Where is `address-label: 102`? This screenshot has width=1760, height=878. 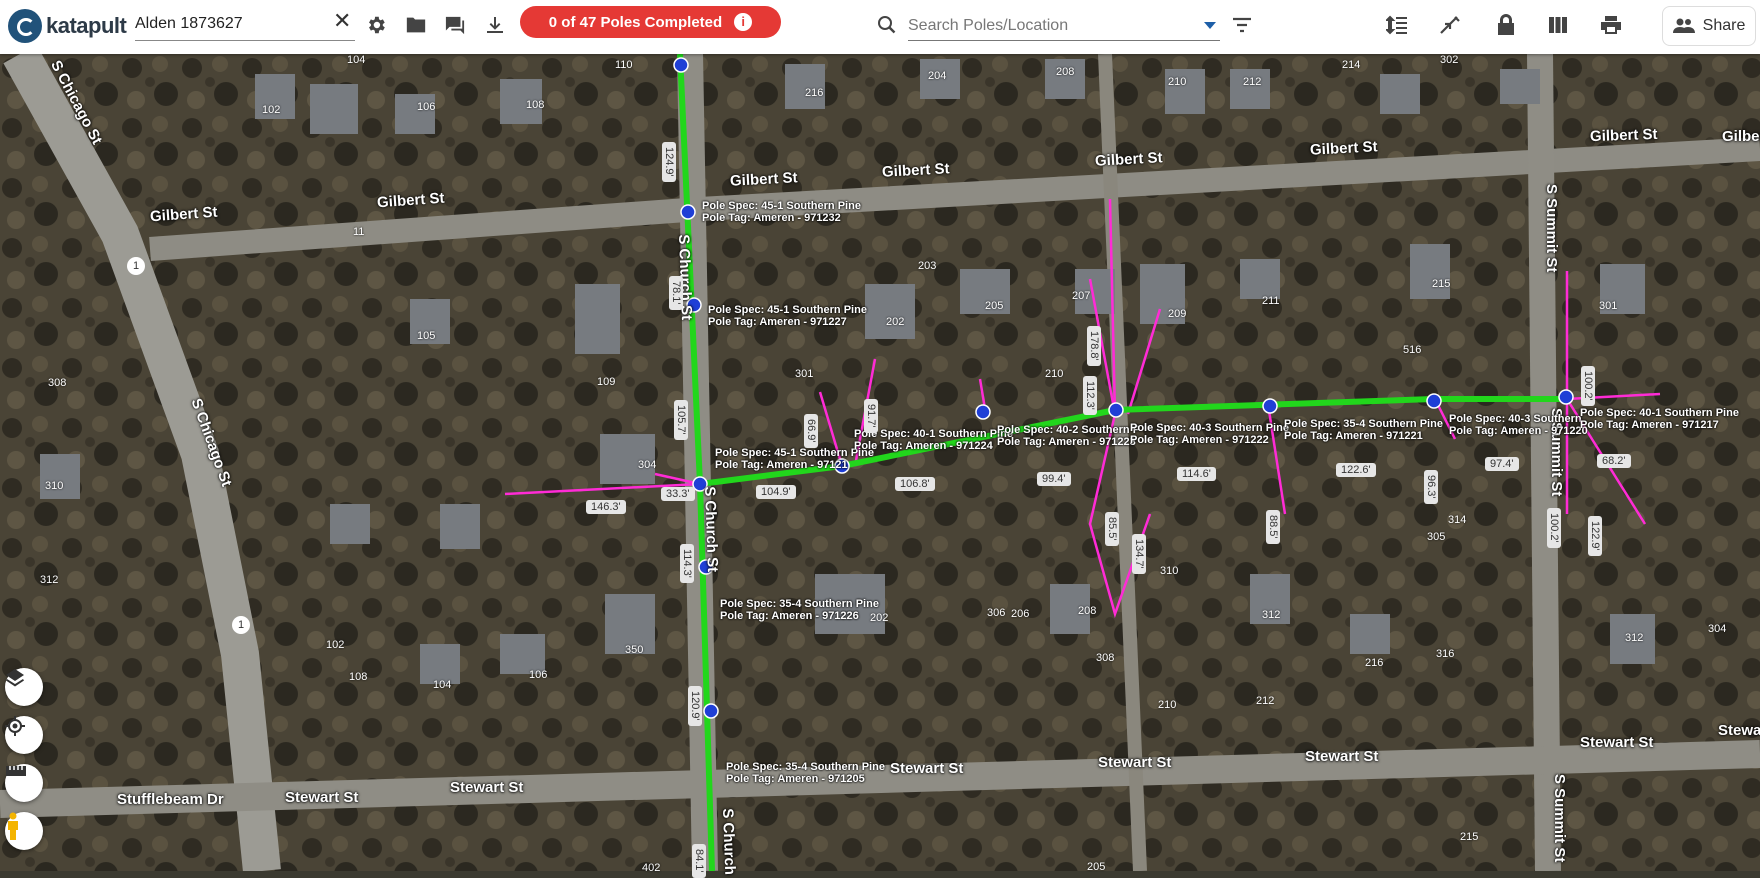
address-label: 102 is located at coordinates (335, 645).